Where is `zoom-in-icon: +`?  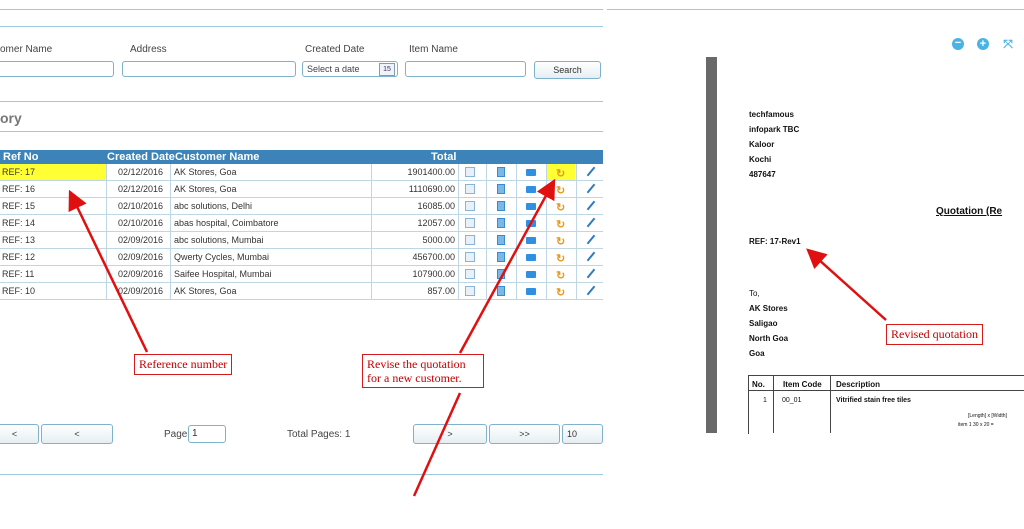 zoom-in-icon: + is located at coordinates (983, 44).